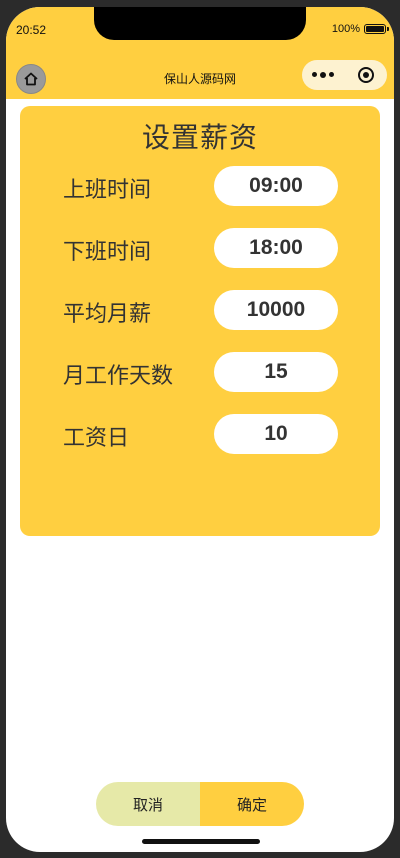  I want to click on row-work-days: 月工作天数 15, so click(200, 373).